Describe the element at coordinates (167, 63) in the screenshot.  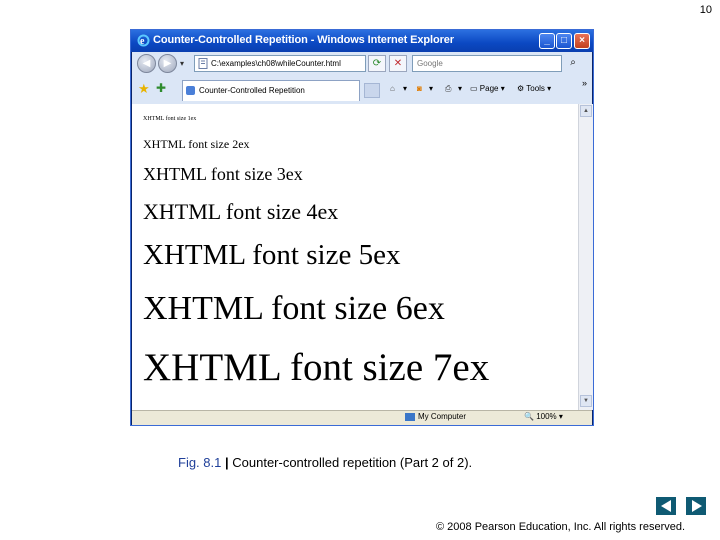
I see `forward-icon: ▶` at that location.